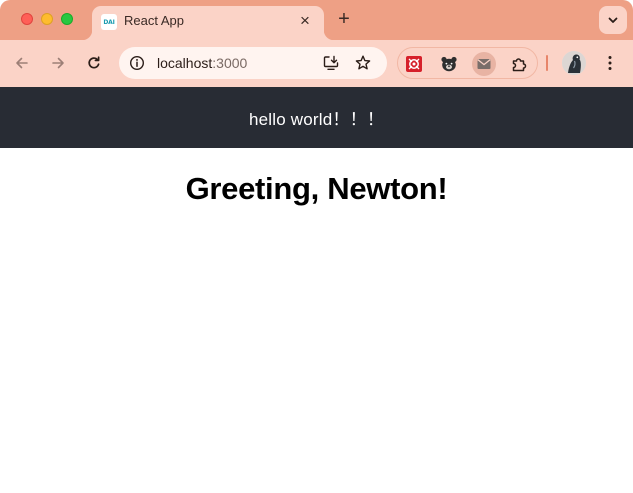 Image resolution: width=633 pixels, height=493 pixels. I want to click on profile-avatar-button, so click(574, 63).